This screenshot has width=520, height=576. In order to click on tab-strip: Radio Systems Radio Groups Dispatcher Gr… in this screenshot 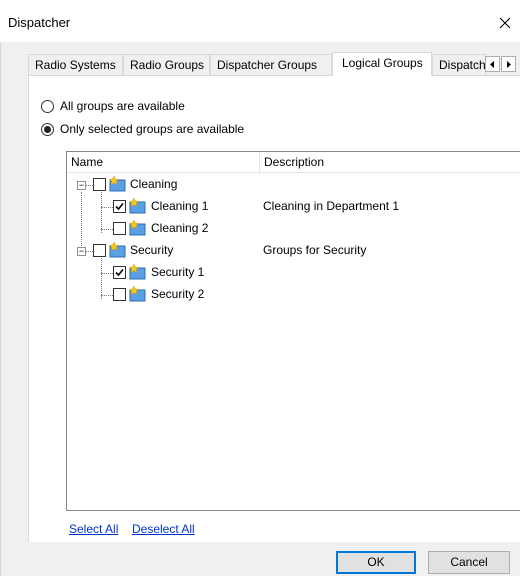, I will do `click(274, 64)`.